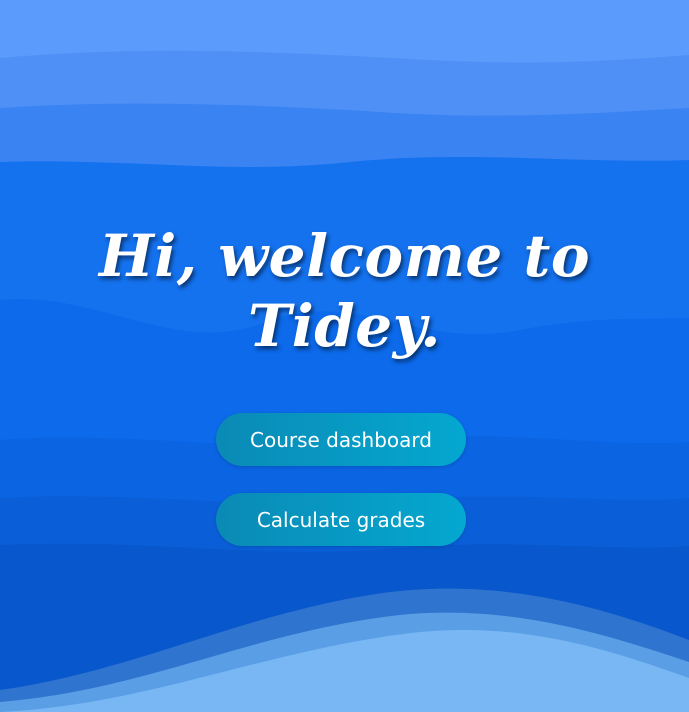 This screenshot has height=712, width=689. What do you see at coordinates (341, 439) in the screenshot?
I see `course-dashboard-button: Course dashboard` at bounding box center [341, 439].